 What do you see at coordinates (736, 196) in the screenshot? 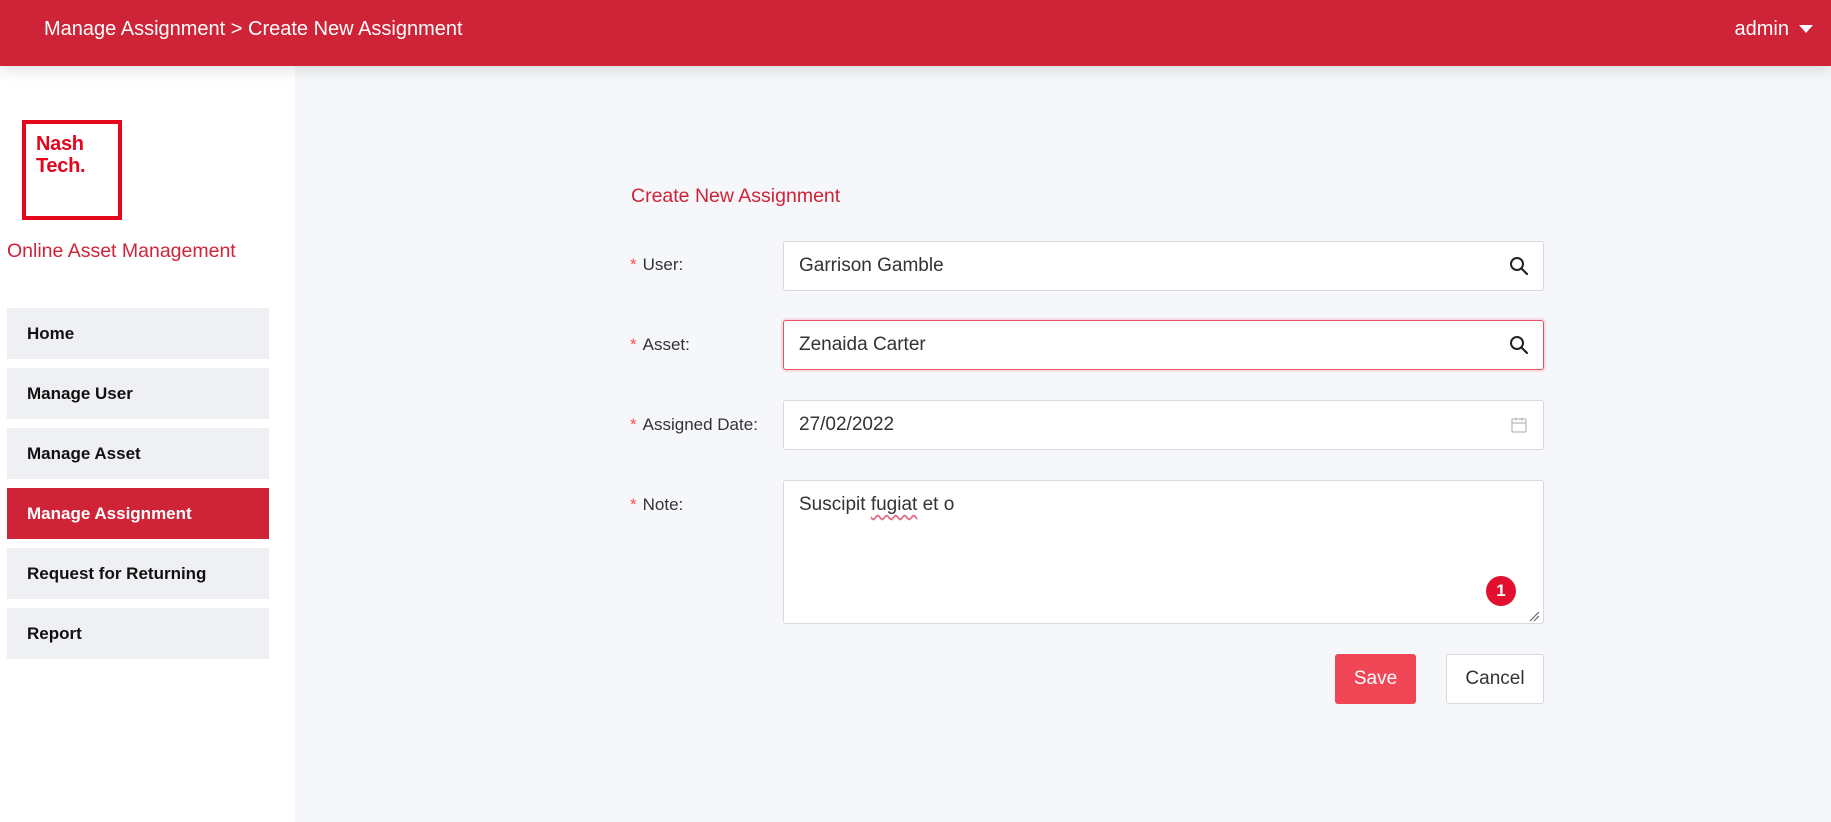
I see `form-title: Create New Assignment` at bounding box center [736, 196].